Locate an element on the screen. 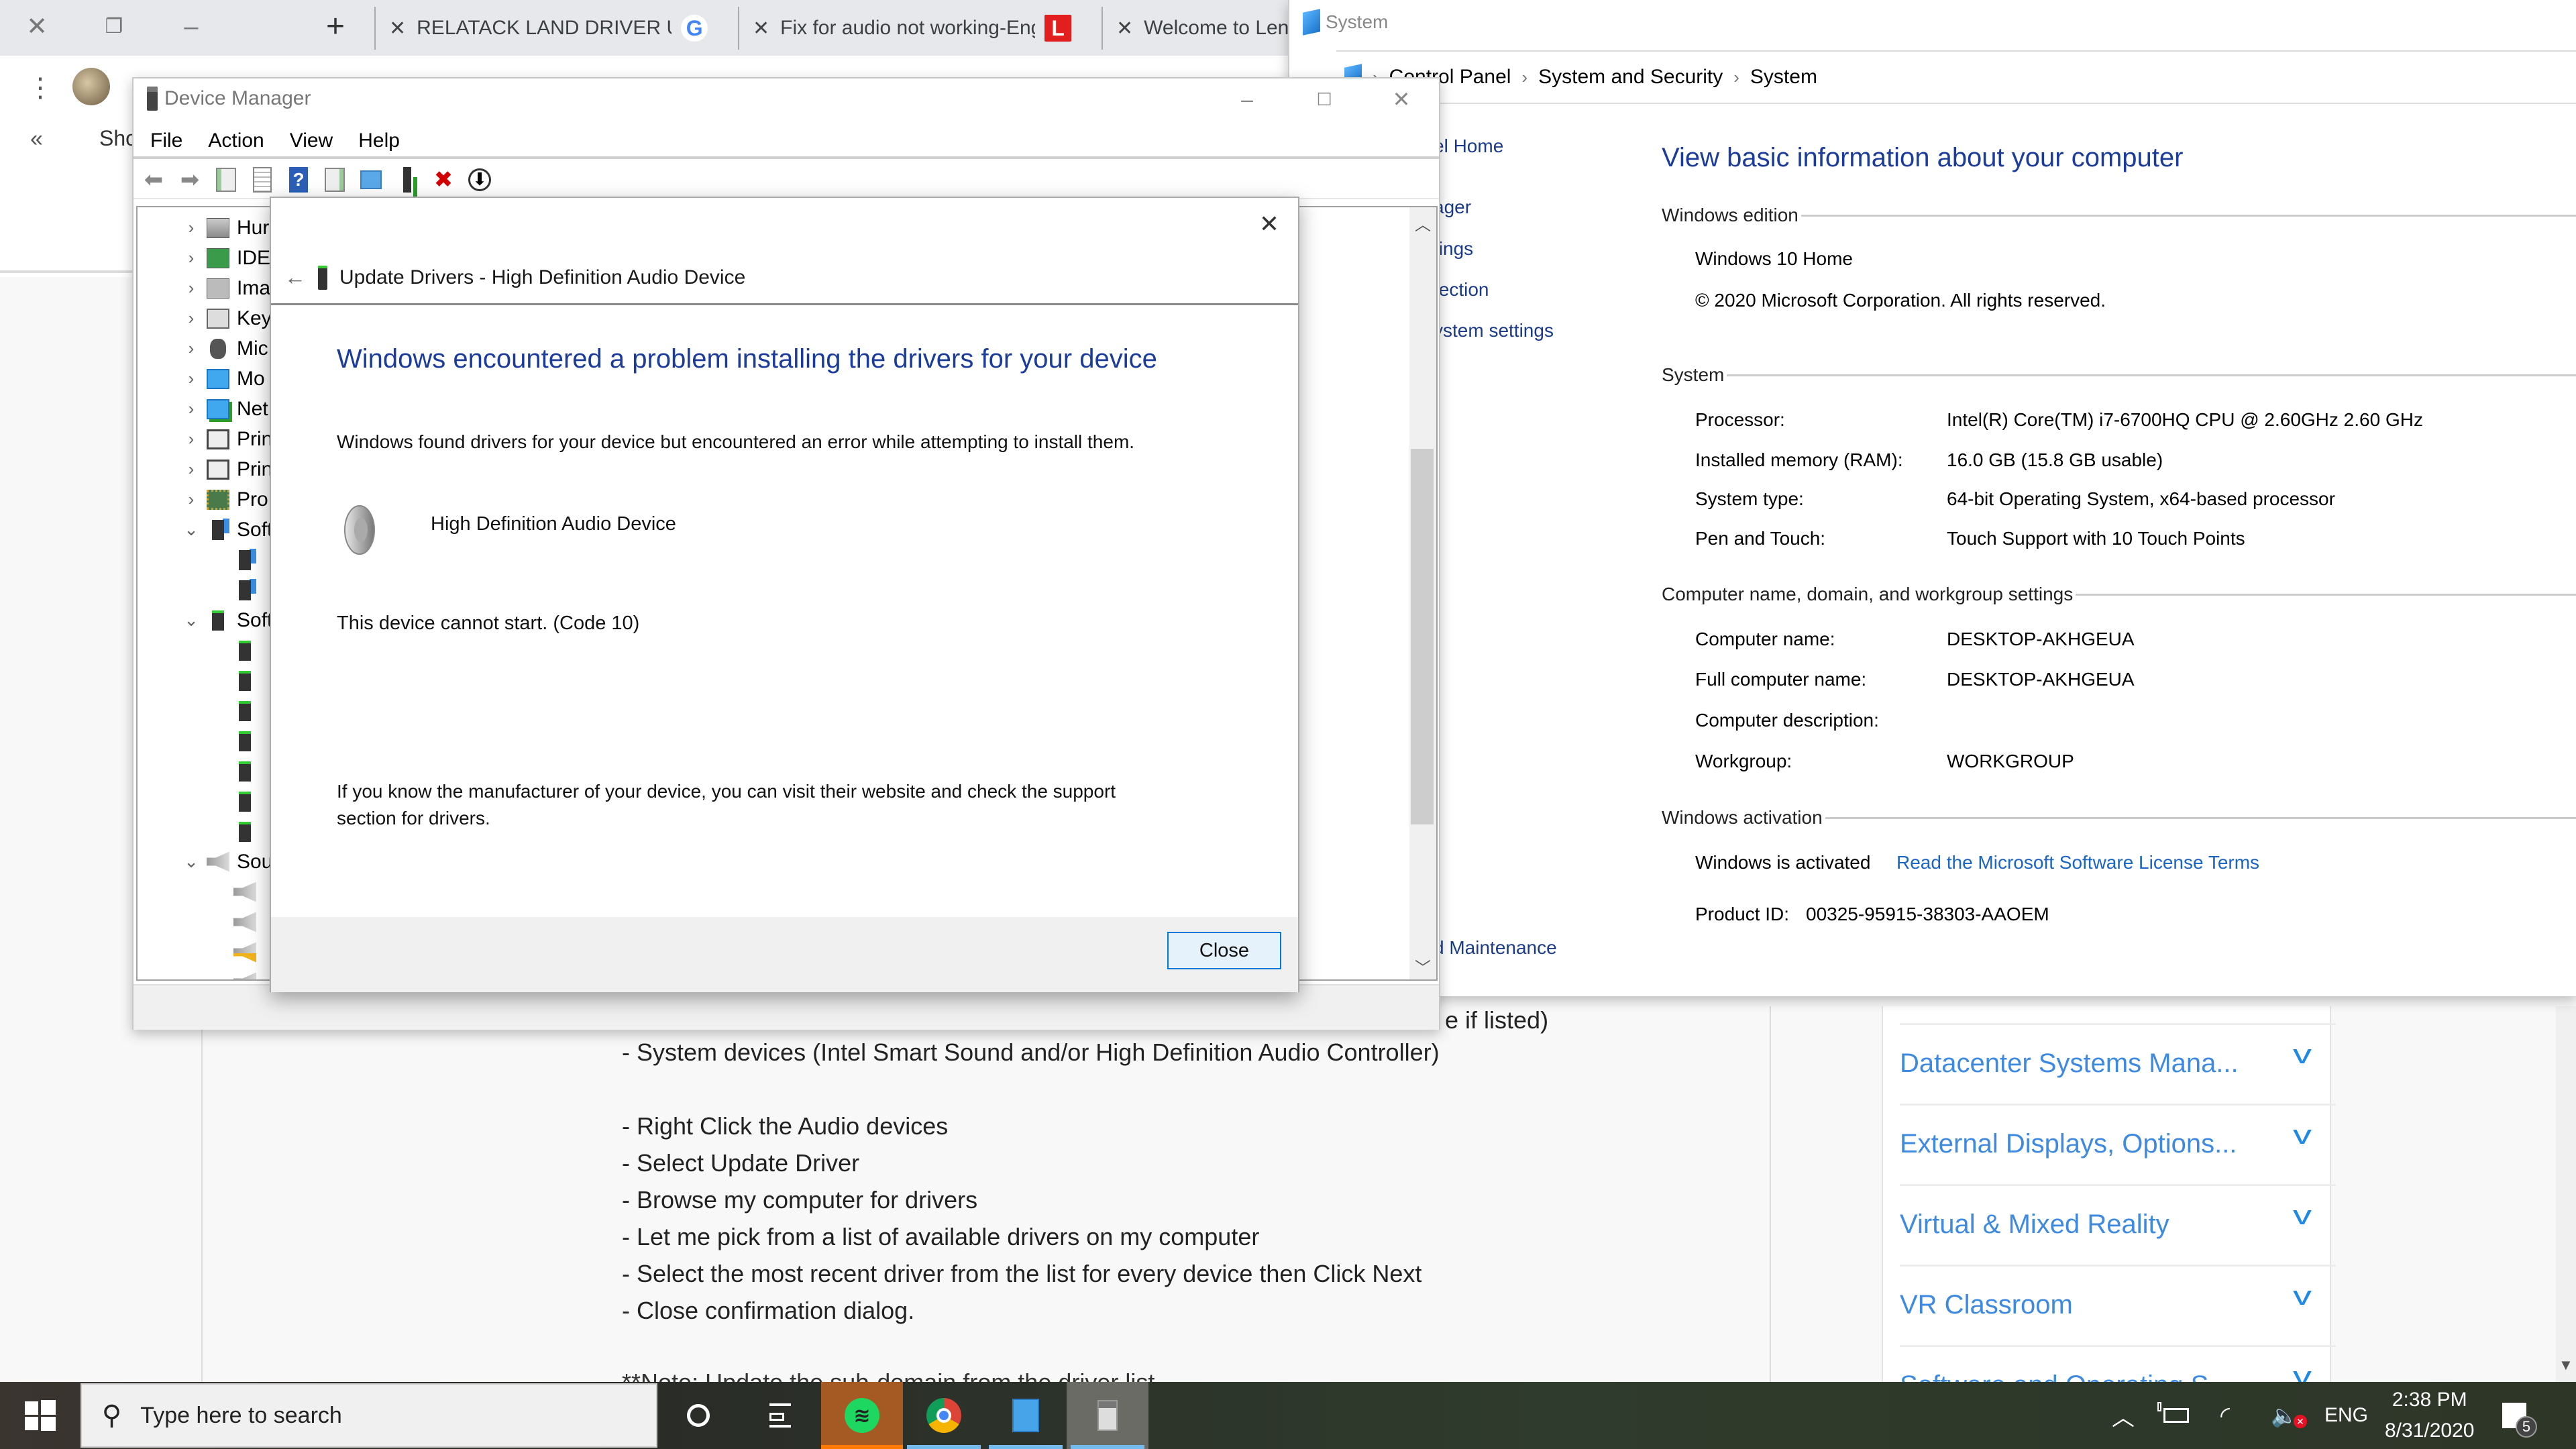  start-button is located at coordinates (40, 1415).